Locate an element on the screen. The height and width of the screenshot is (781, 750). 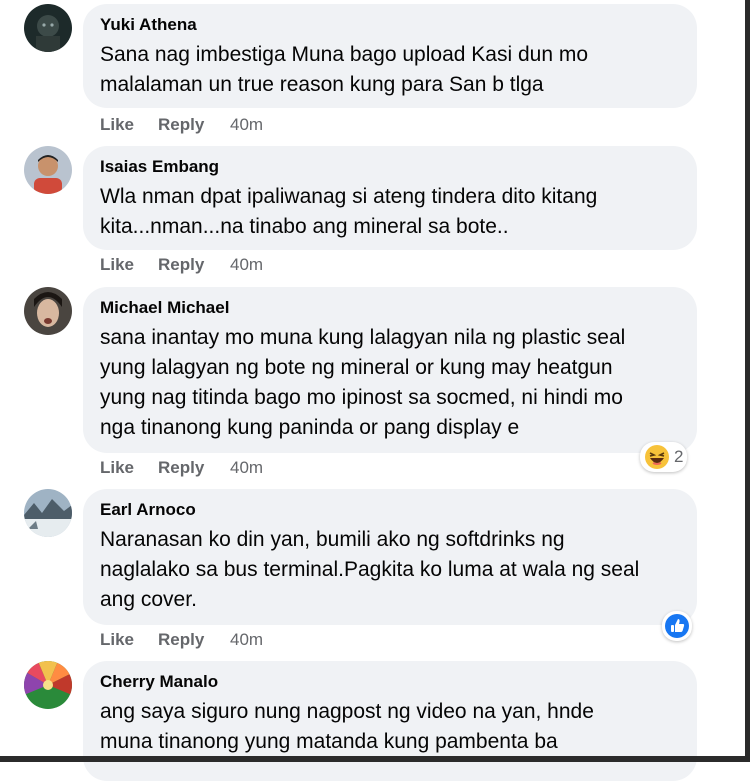
comment-author: Cherry Manalo is located at coordinates (389, 682).